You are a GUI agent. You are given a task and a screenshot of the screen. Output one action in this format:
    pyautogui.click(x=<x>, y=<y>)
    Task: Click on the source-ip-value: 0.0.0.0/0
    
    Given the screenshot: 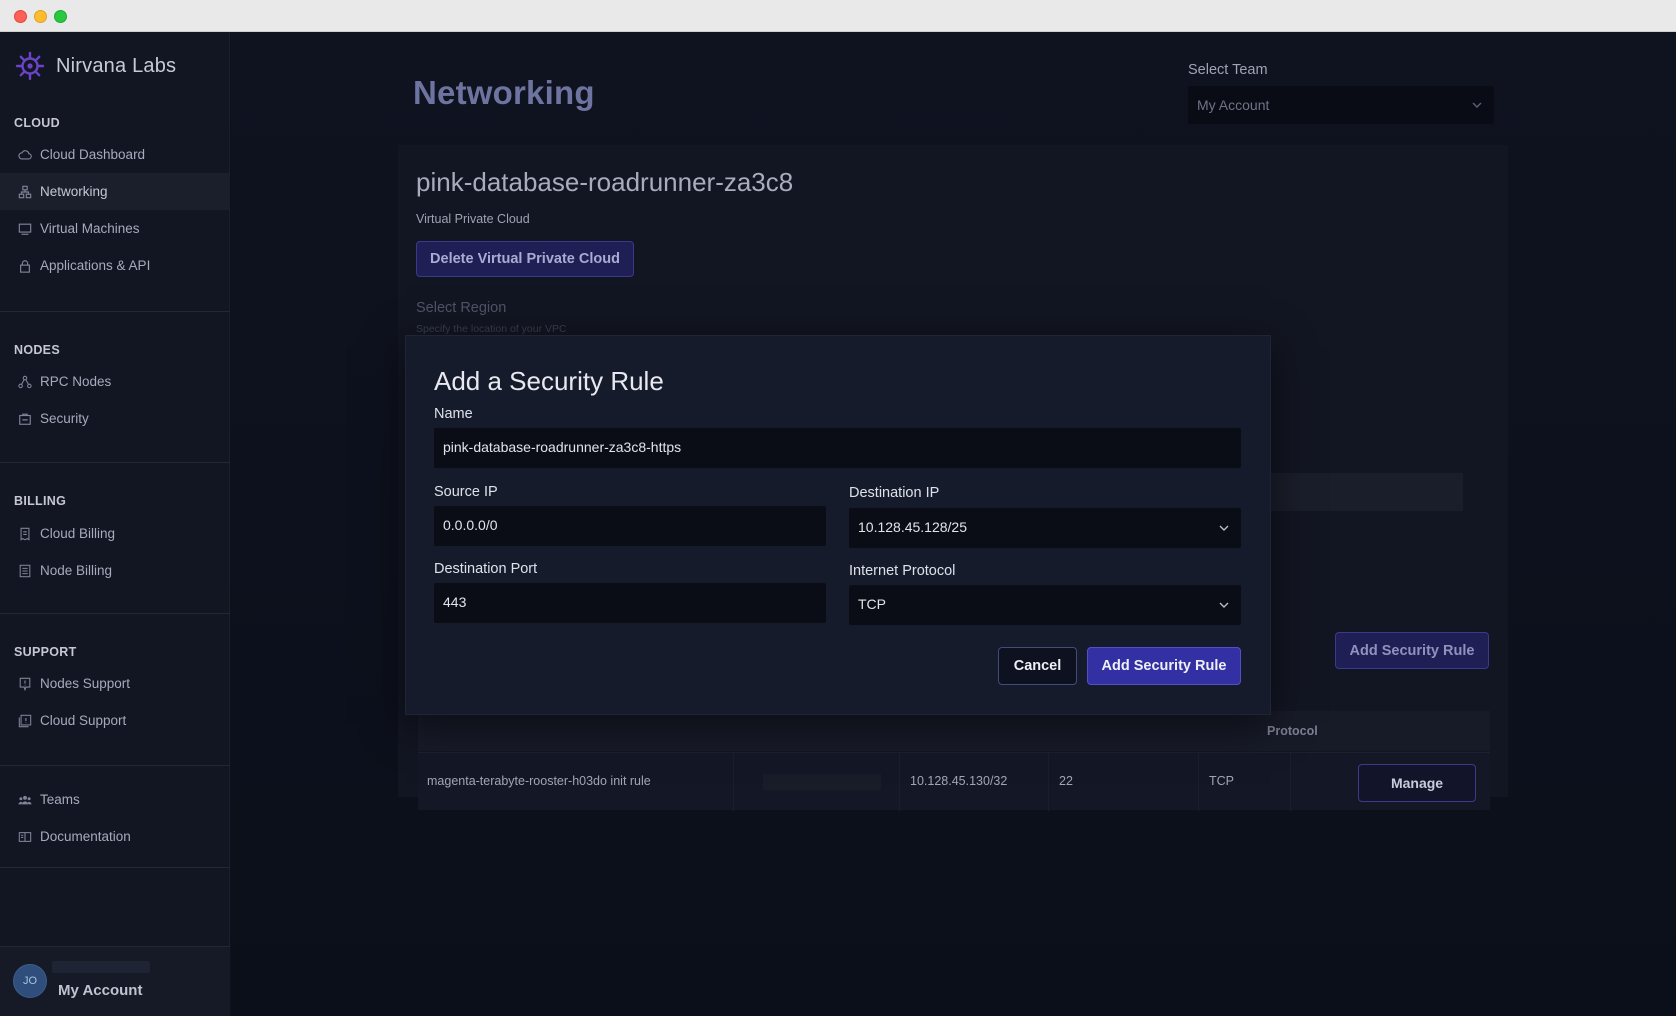 What is the action you would take?
    pyautogui.click(x=470, y=525)
    